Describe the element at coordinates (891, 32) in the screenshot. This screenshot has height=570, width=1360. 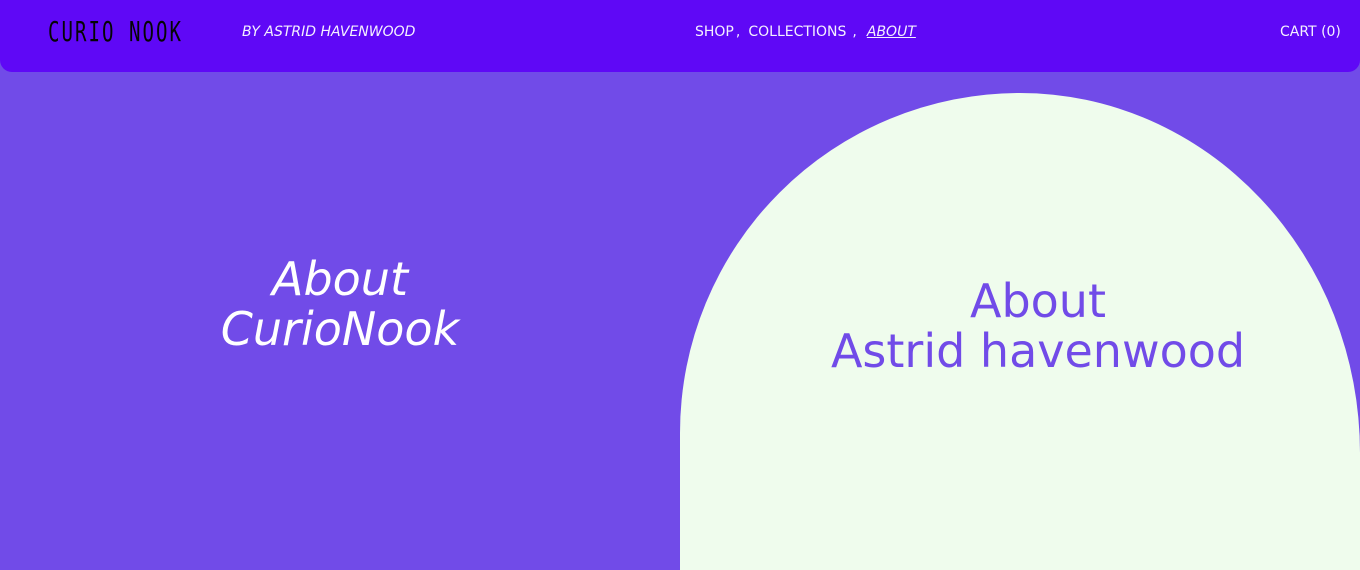
I see `nav-link-about: ABOUT` at that location.